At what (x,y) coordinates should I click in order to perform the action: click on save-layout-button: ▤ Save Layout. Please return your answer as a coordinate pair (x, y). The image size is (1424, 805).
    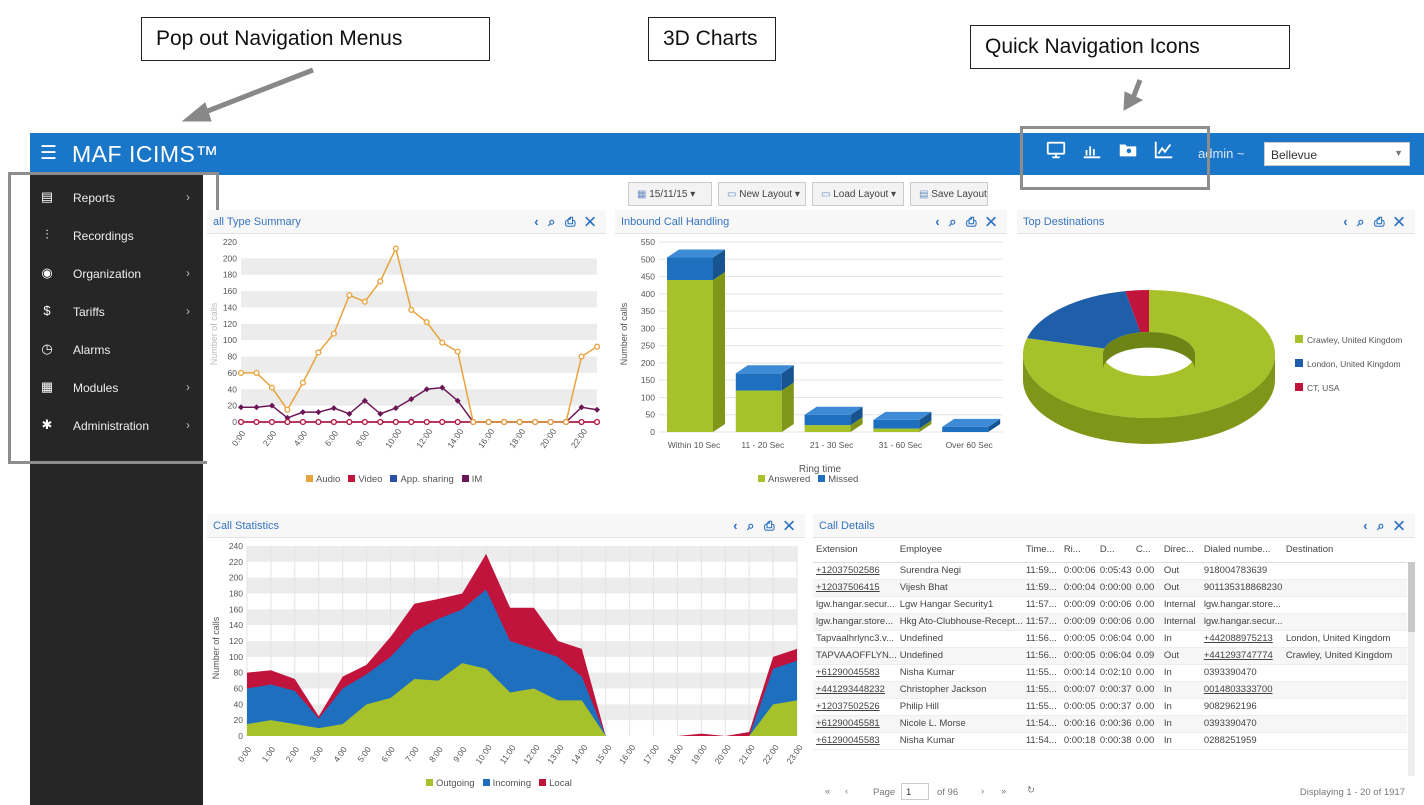
    Looking at the image, I should click on (949, 194).